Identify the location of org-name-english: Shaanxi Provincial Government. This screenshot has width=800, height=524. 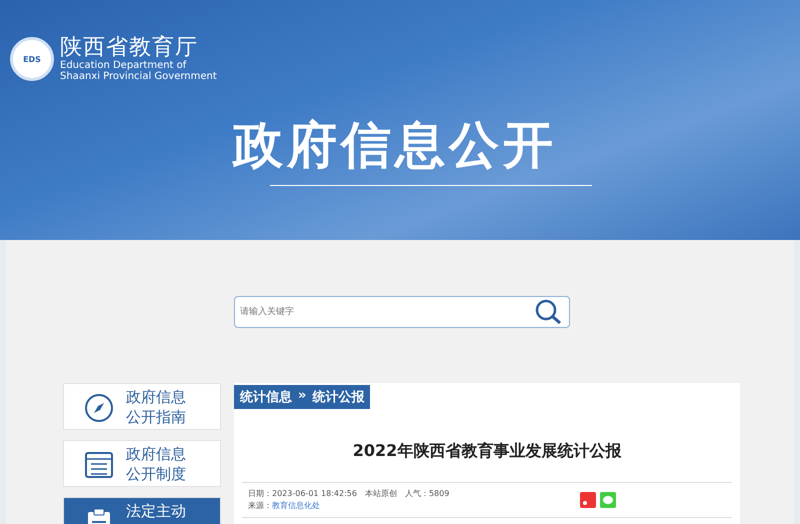
(138, 76).